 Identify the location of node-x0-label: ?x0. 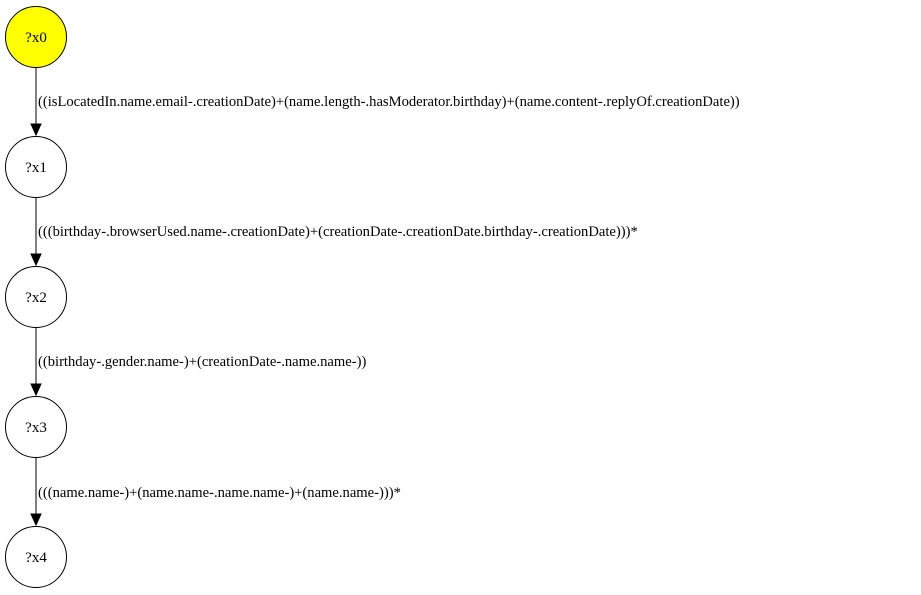
(36, 38).